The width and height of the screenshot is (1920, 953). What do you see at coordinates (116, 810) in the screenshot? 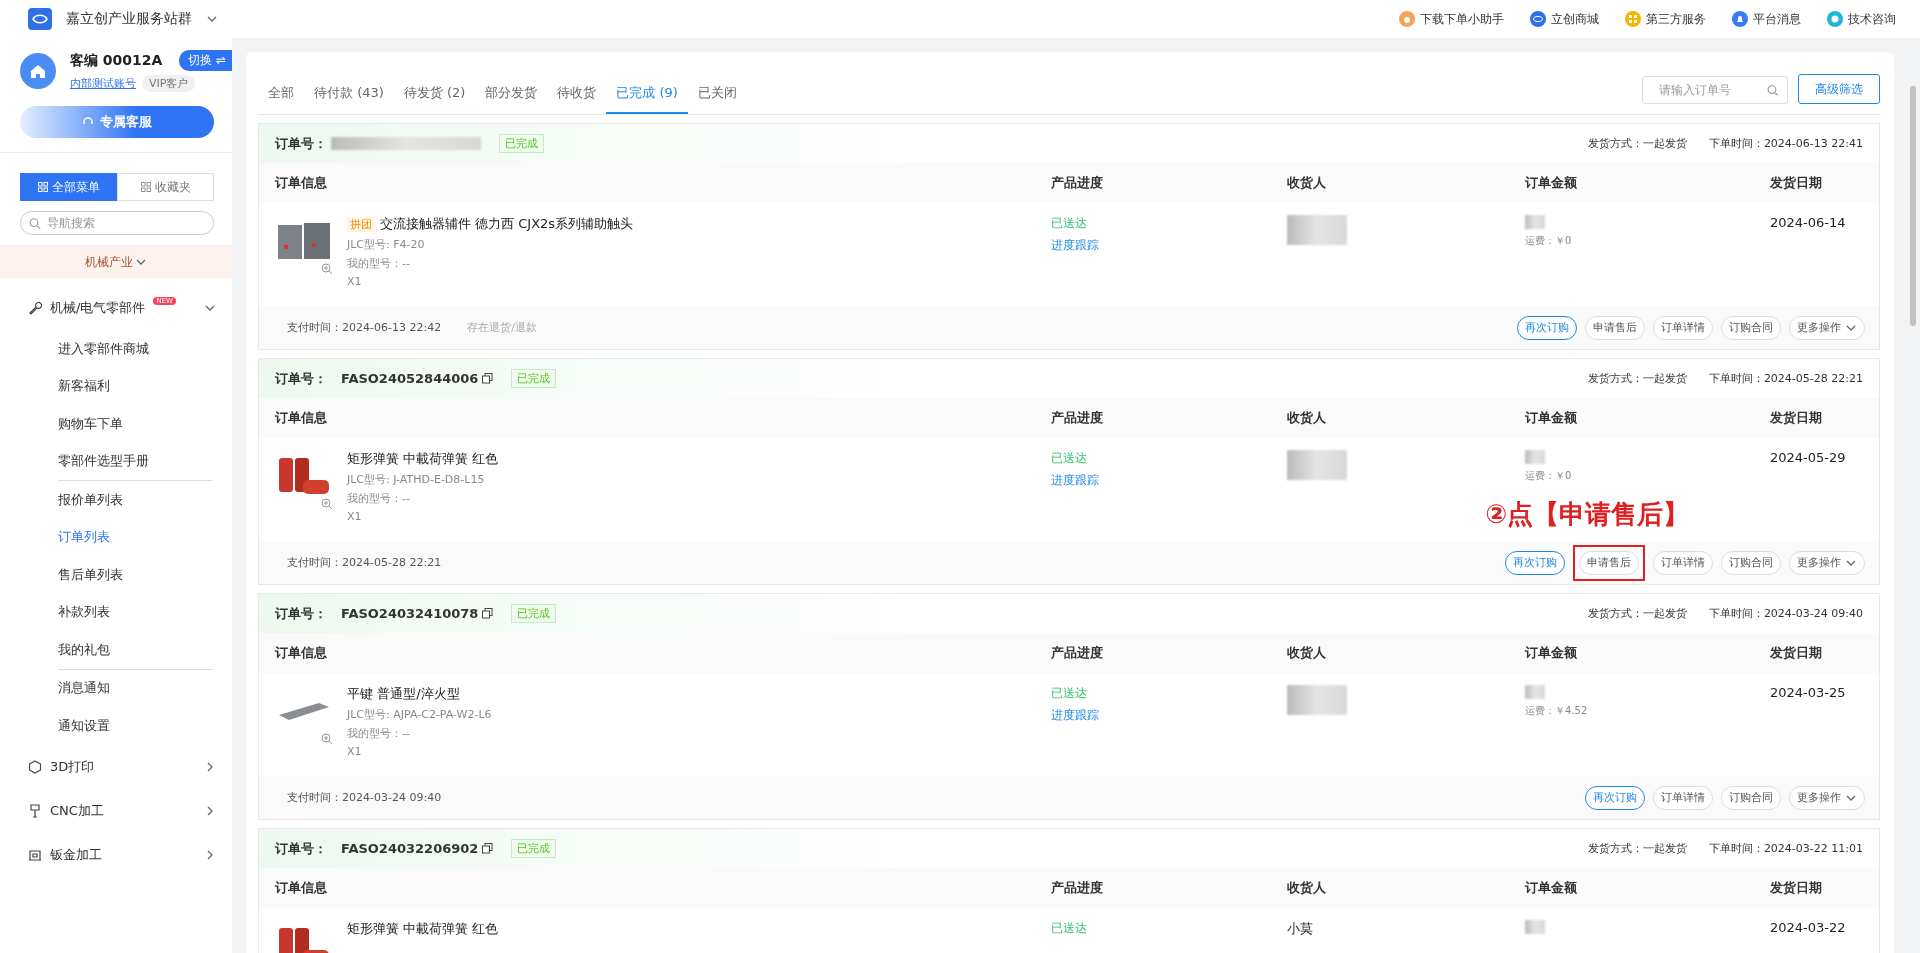
I see `menu-group: CNC加工` at bounding box center [116, 810].